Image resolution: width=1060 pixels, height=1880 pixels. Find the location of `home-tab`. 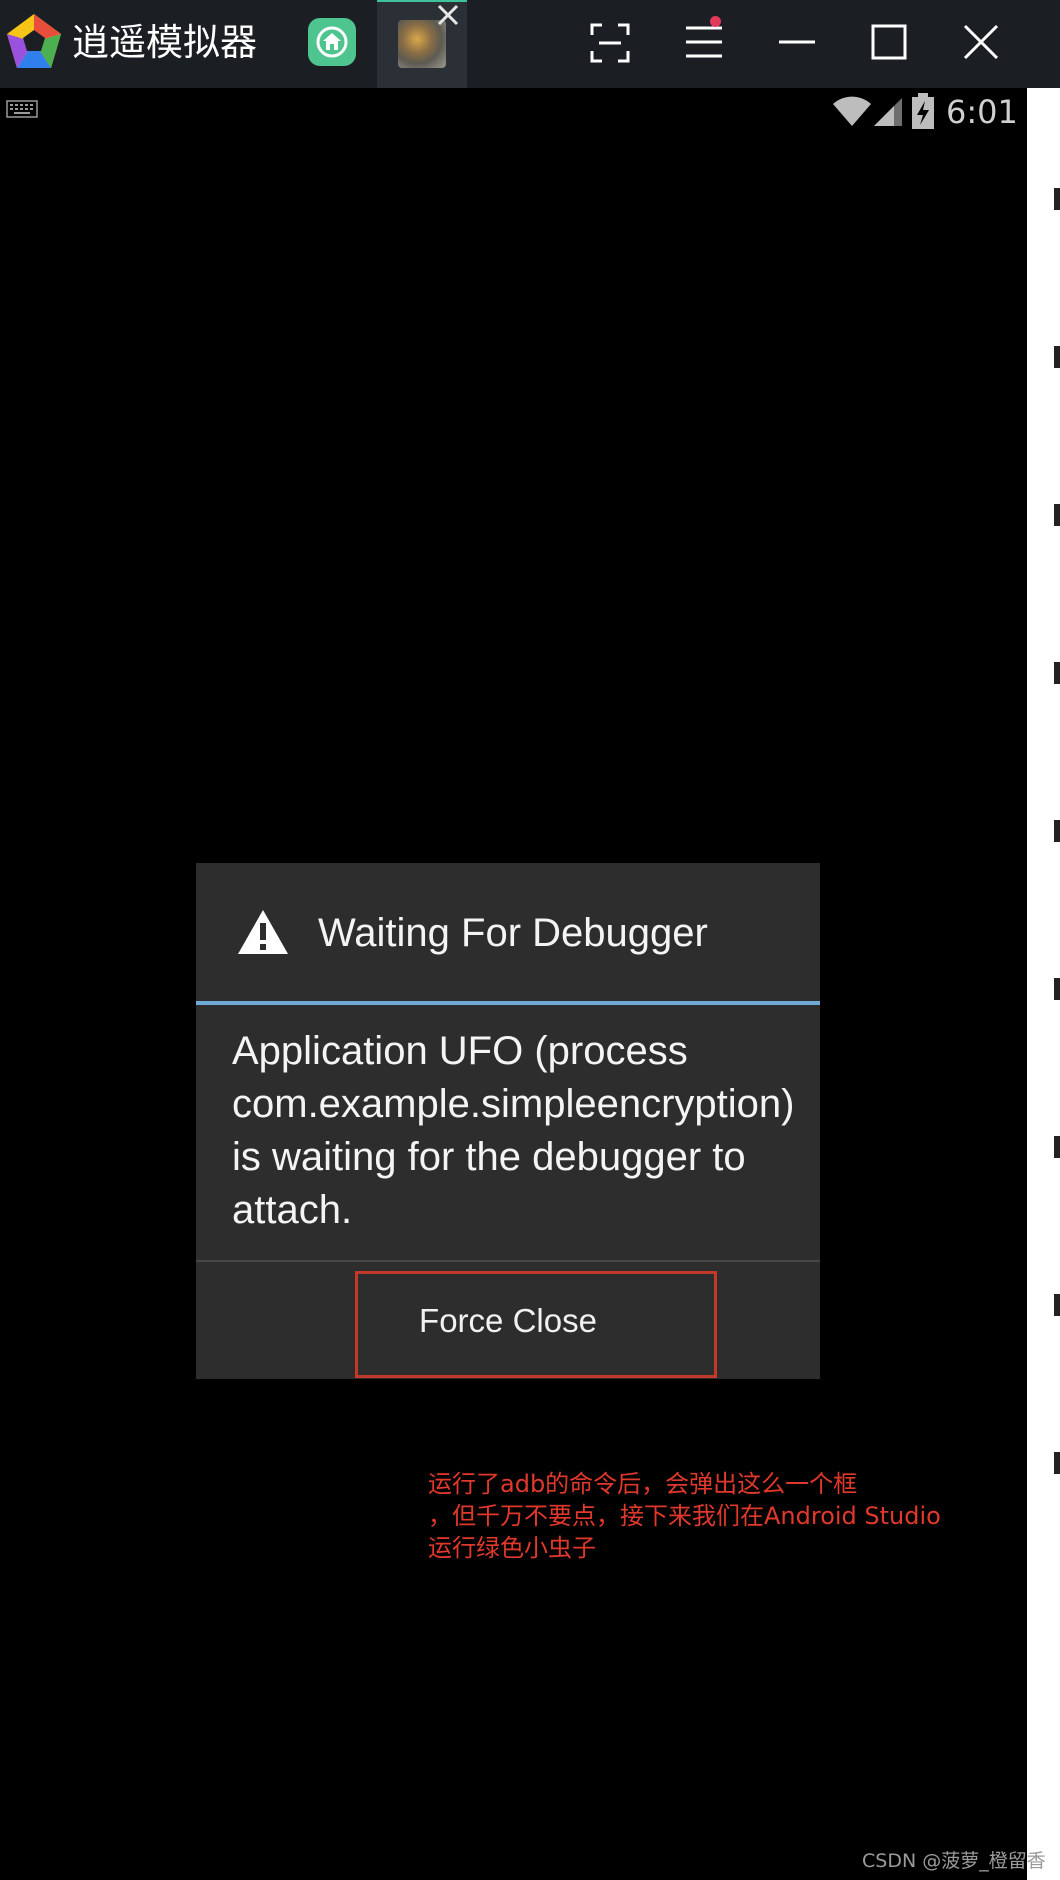

home-tab is located at coordinates (332, 42).